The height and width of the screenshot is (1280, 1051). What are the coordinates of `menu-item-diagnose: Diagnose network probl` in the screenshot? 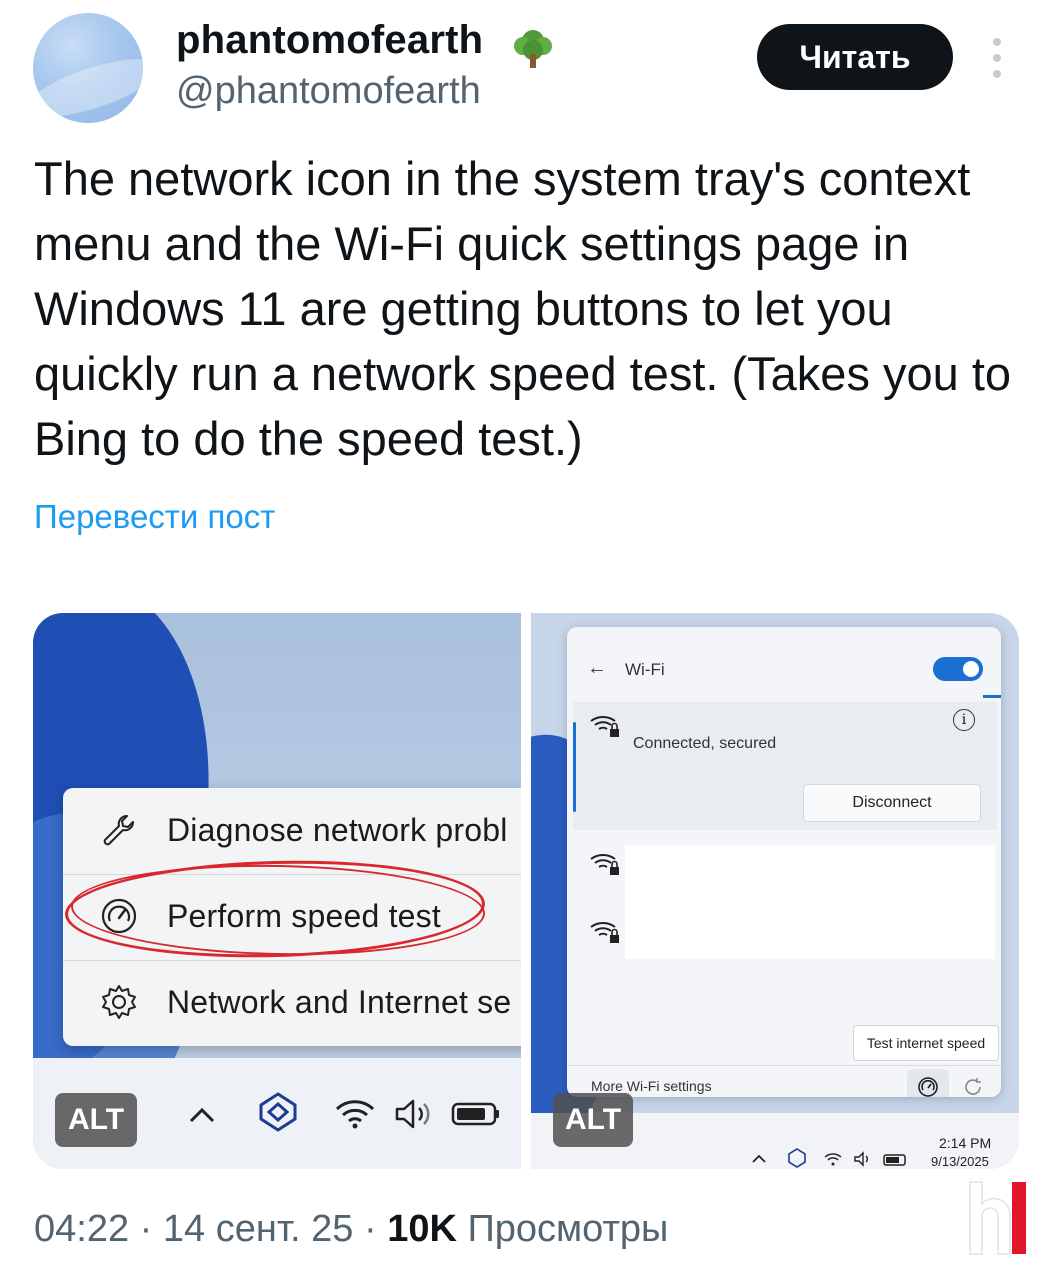 It's located at (292, 830).